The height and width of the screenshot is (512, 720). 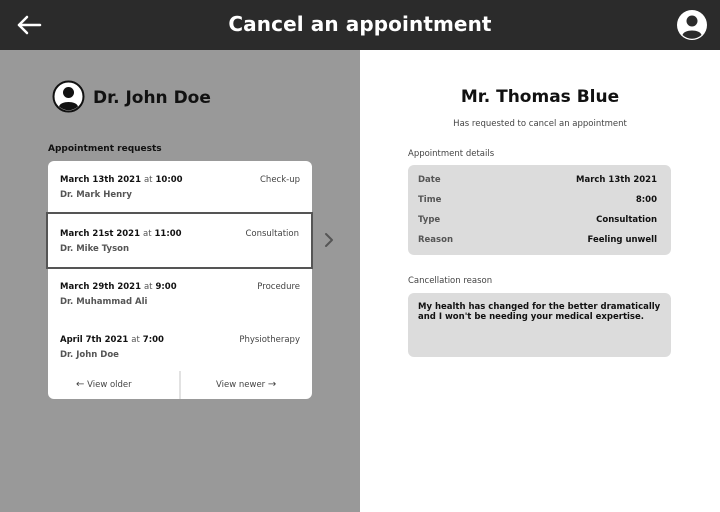 I want to click on divider, so click(x=180, y=385).